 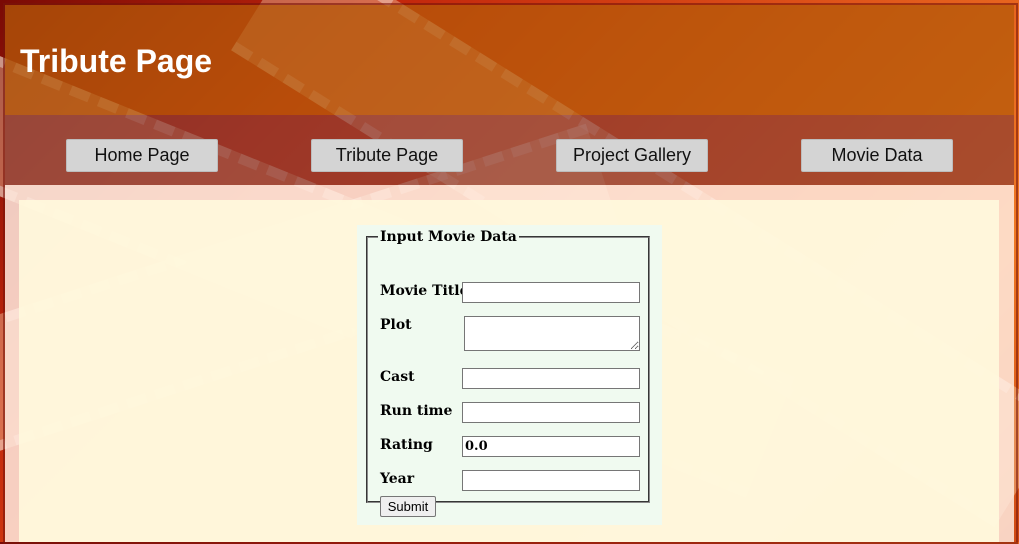 I want to click on fieldset-legend: Input Movie Data, so click(x=448, y=237).